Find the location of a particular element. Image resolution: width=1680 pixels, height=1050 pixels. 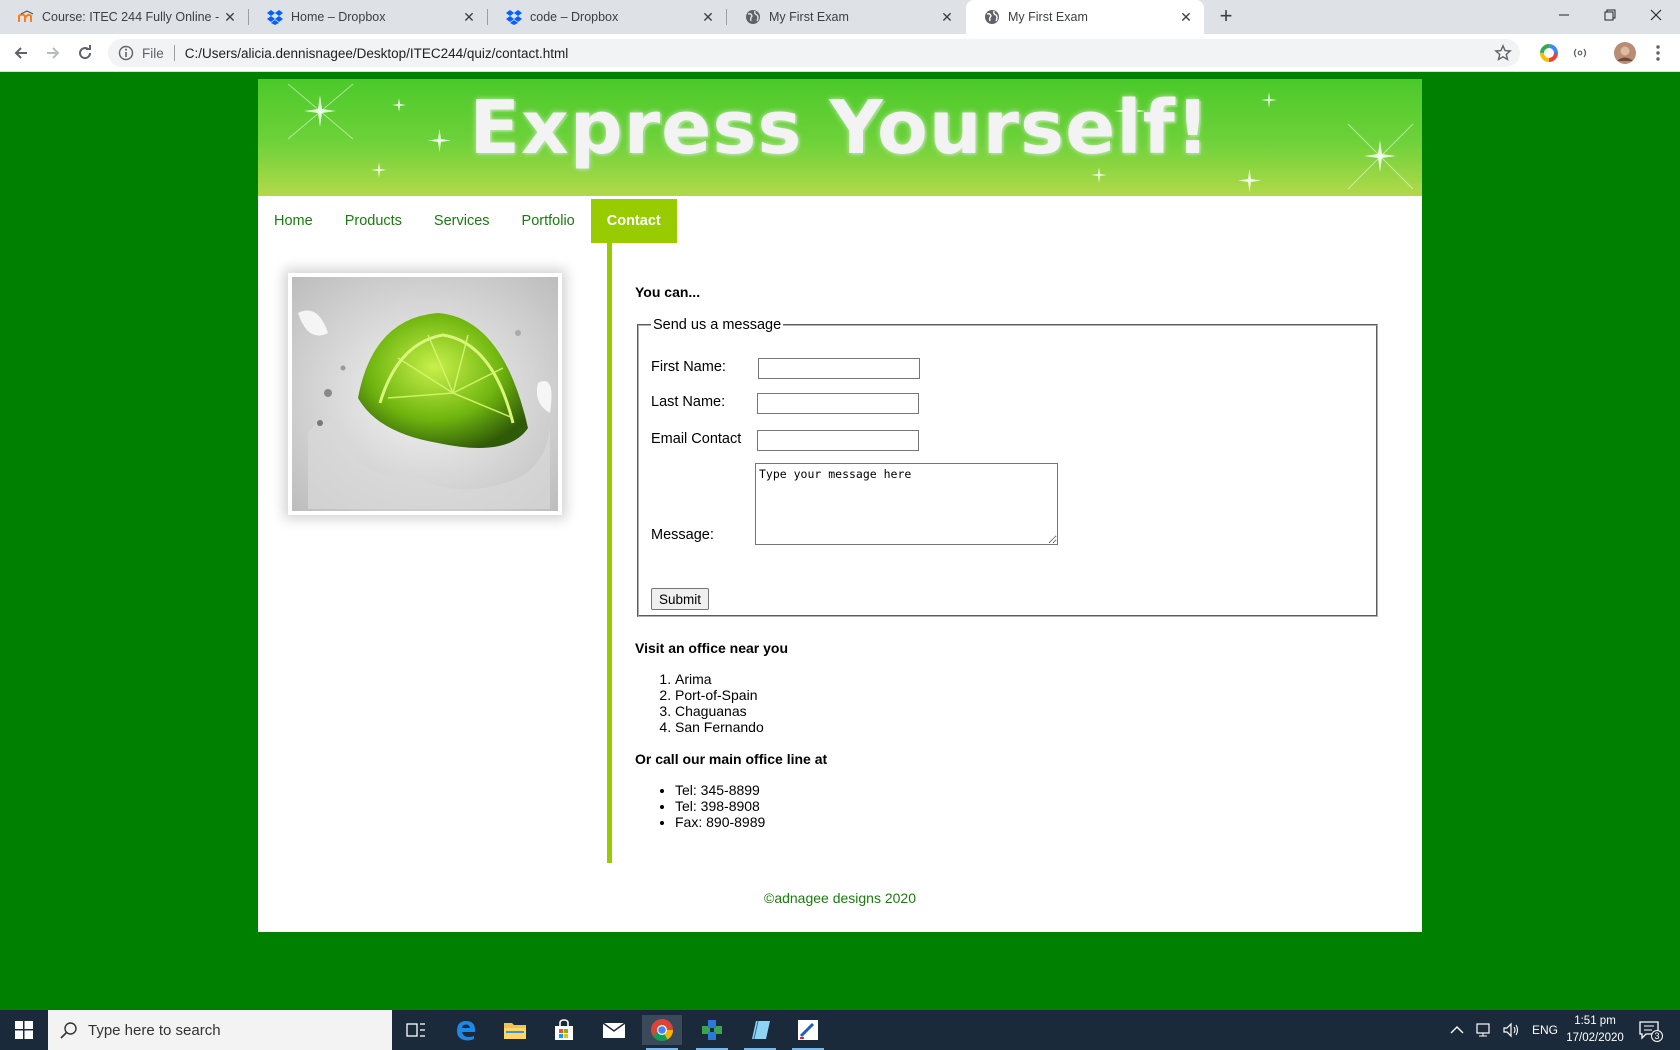

submit-button: Submit is located at coordinates (680, 599).